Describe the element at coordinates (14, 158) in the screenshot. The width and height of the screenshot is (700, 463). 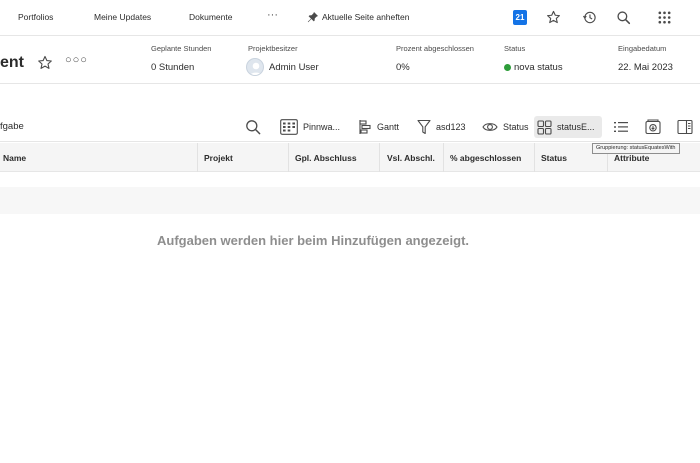
I see `column-name: Name` at that location.